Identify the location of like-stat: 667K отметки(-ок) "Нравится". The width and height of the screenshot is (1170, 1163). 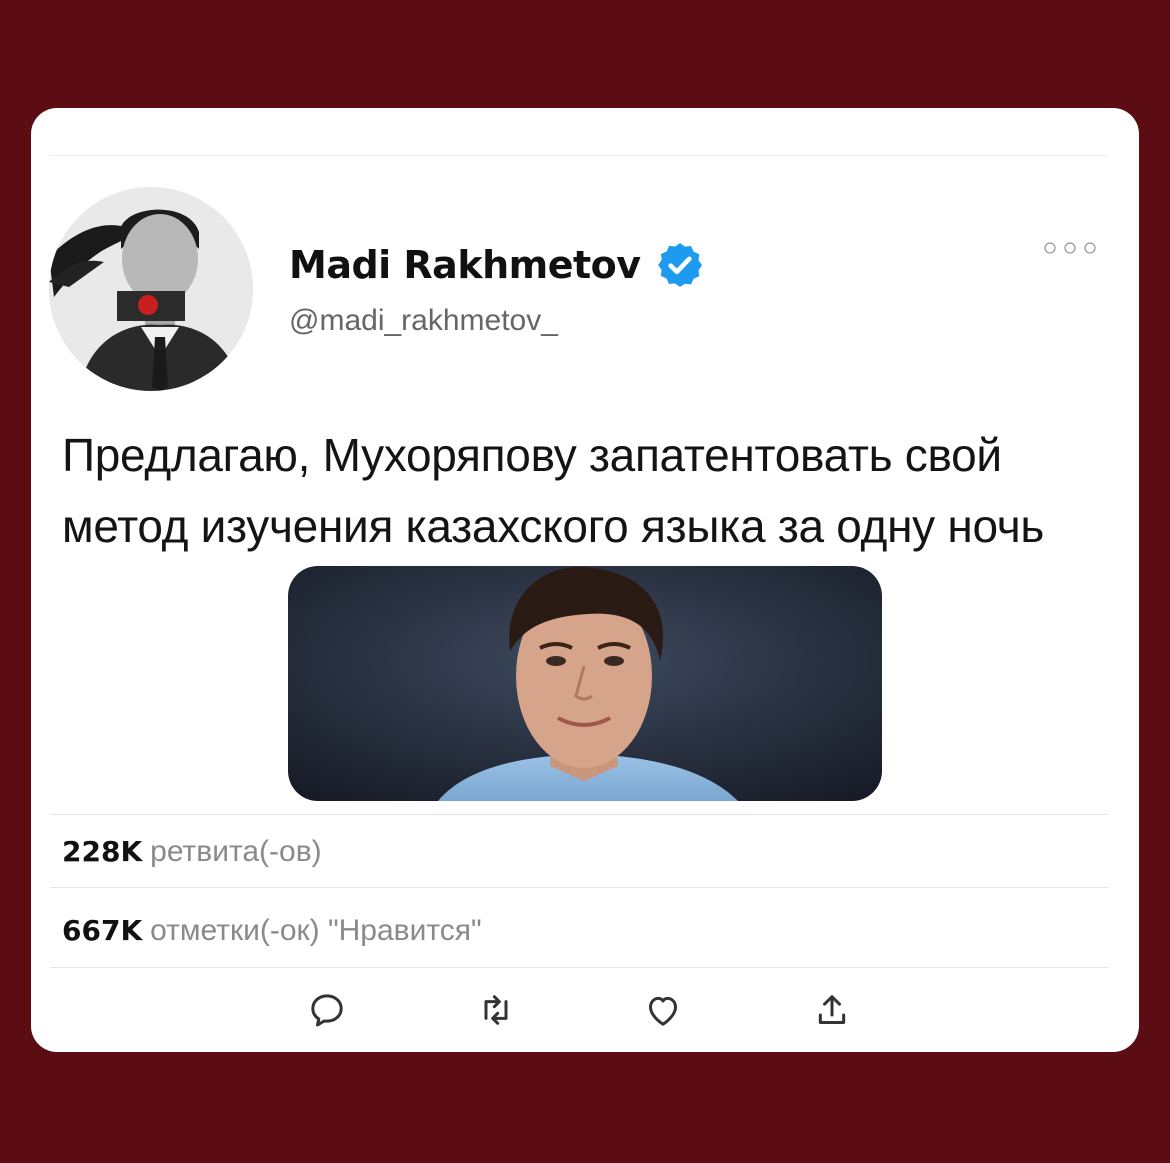
(272, 931).